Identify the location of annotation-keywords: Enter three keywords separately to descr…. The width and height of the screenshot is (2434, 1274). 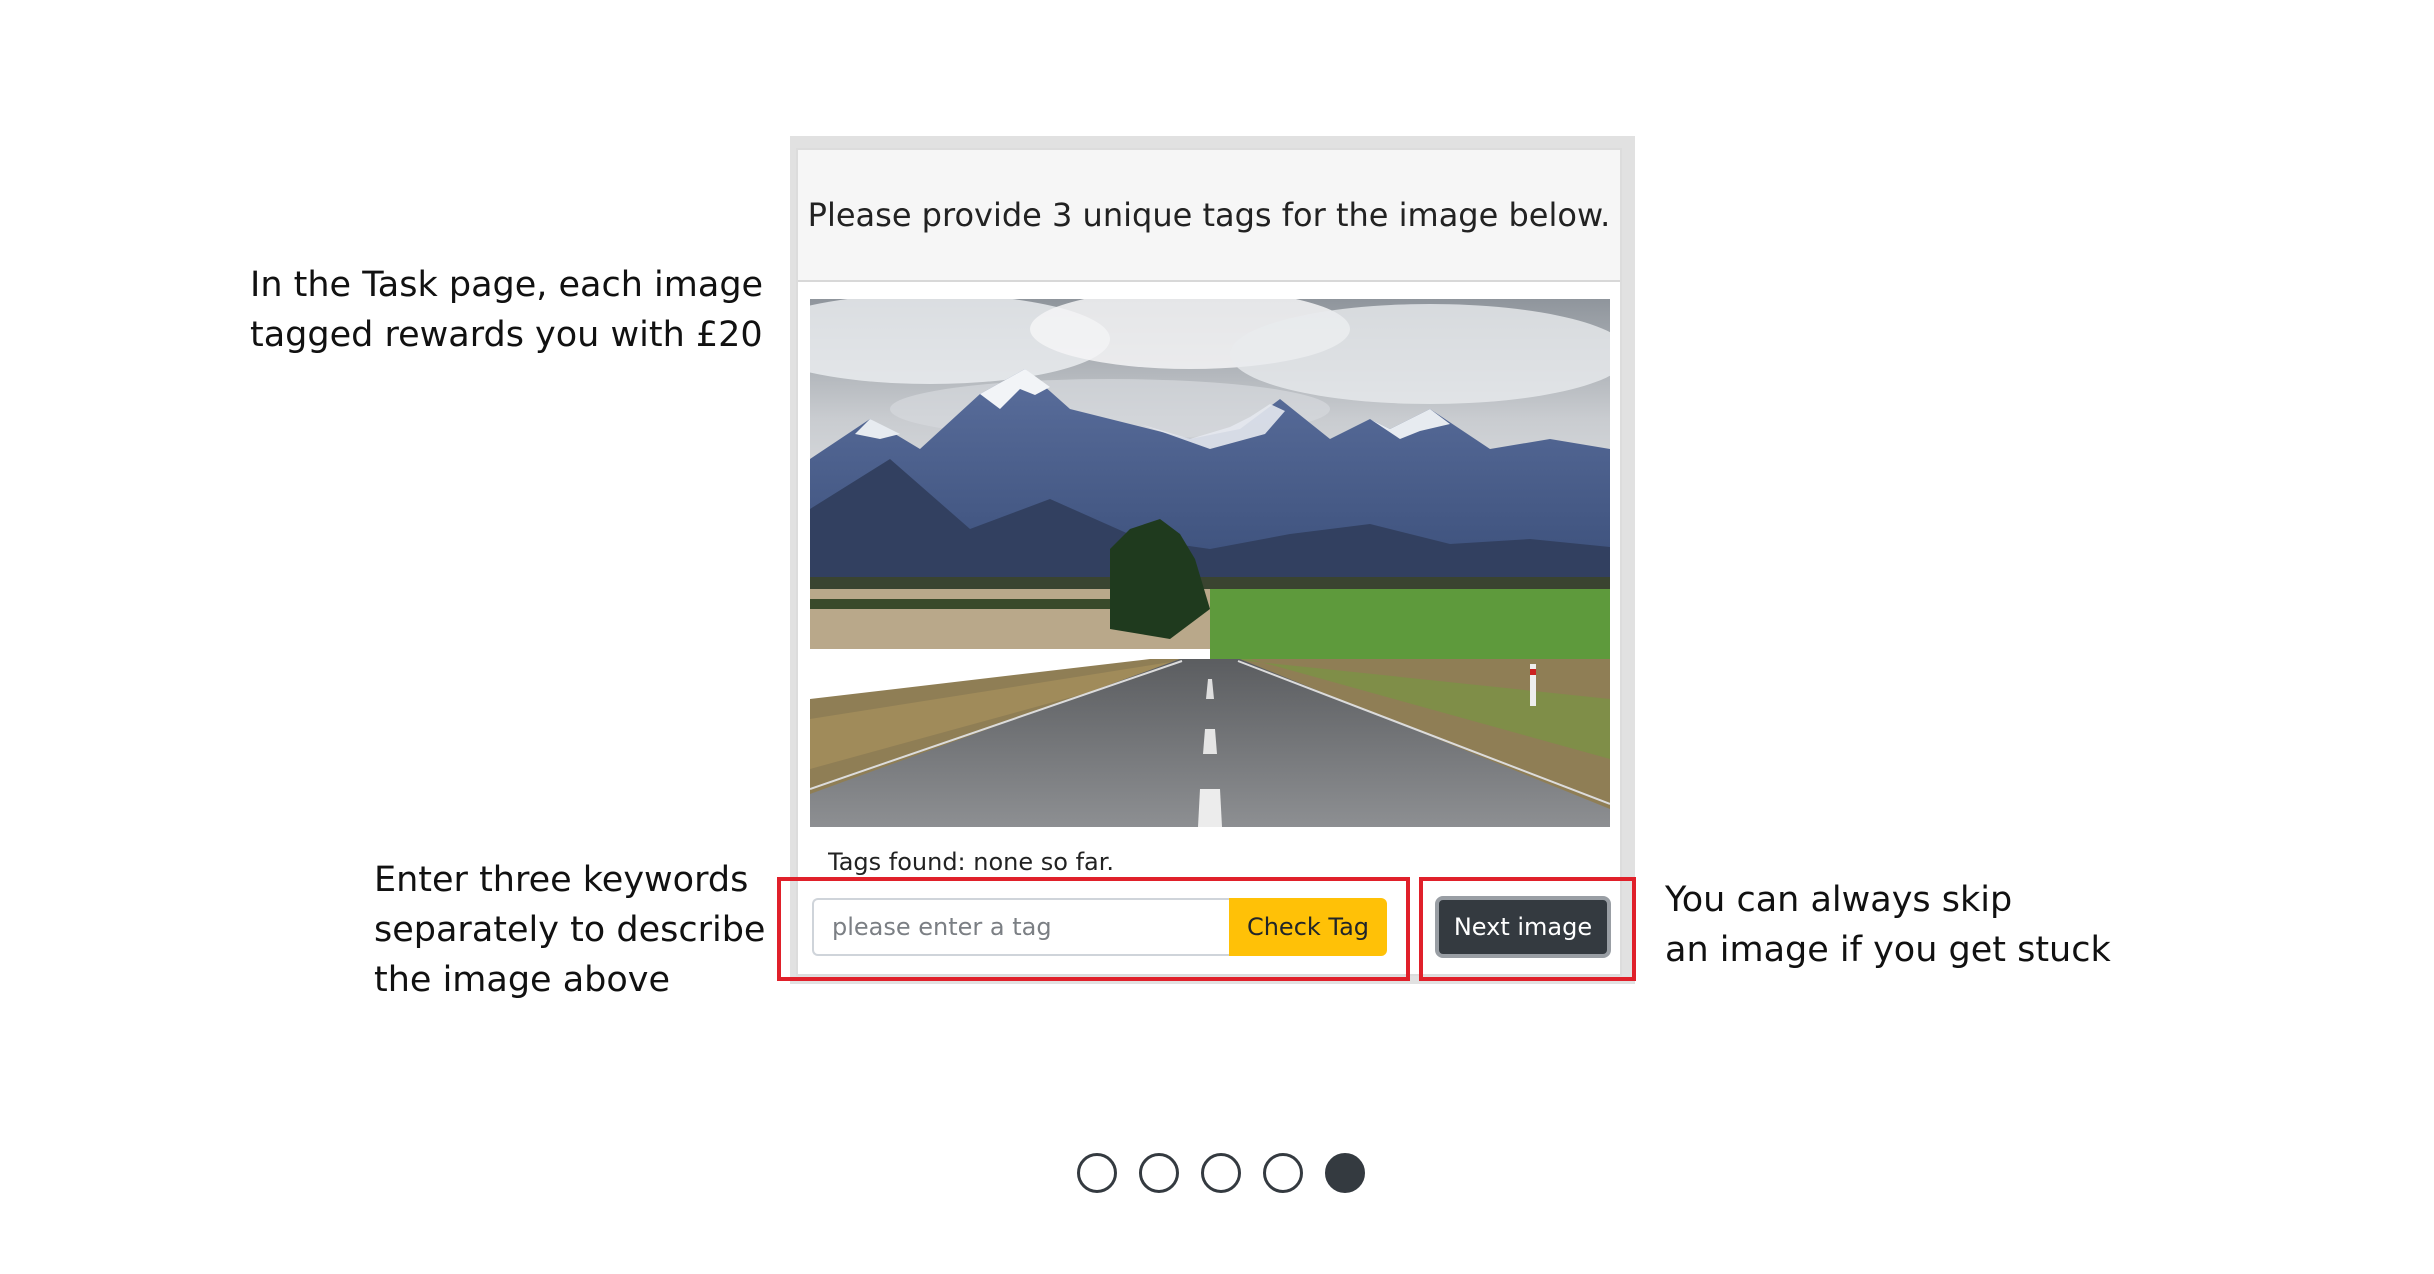
(570, 930).